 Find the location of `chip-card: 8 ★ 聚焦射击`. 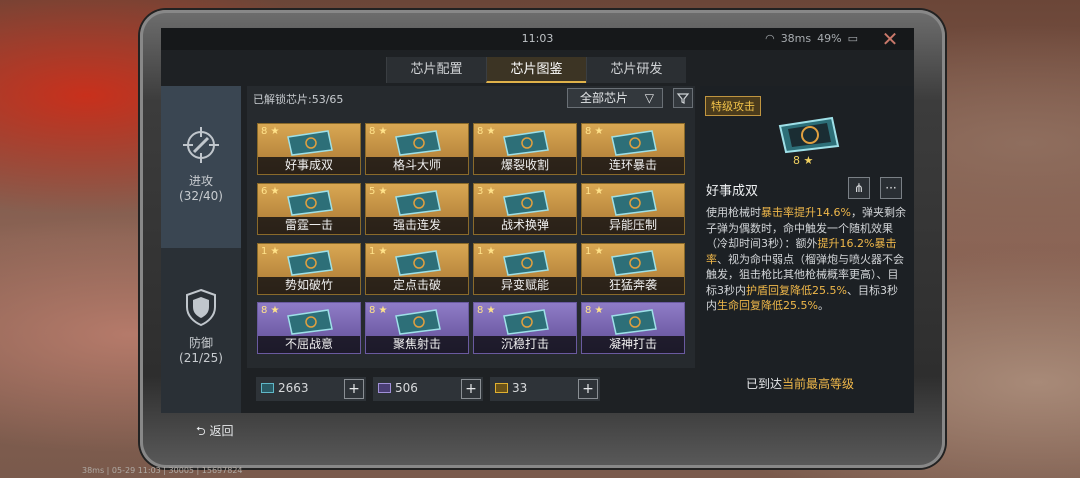

chip-card: 8 ★ 聚焦射击 is located at coordinates (417, 328).